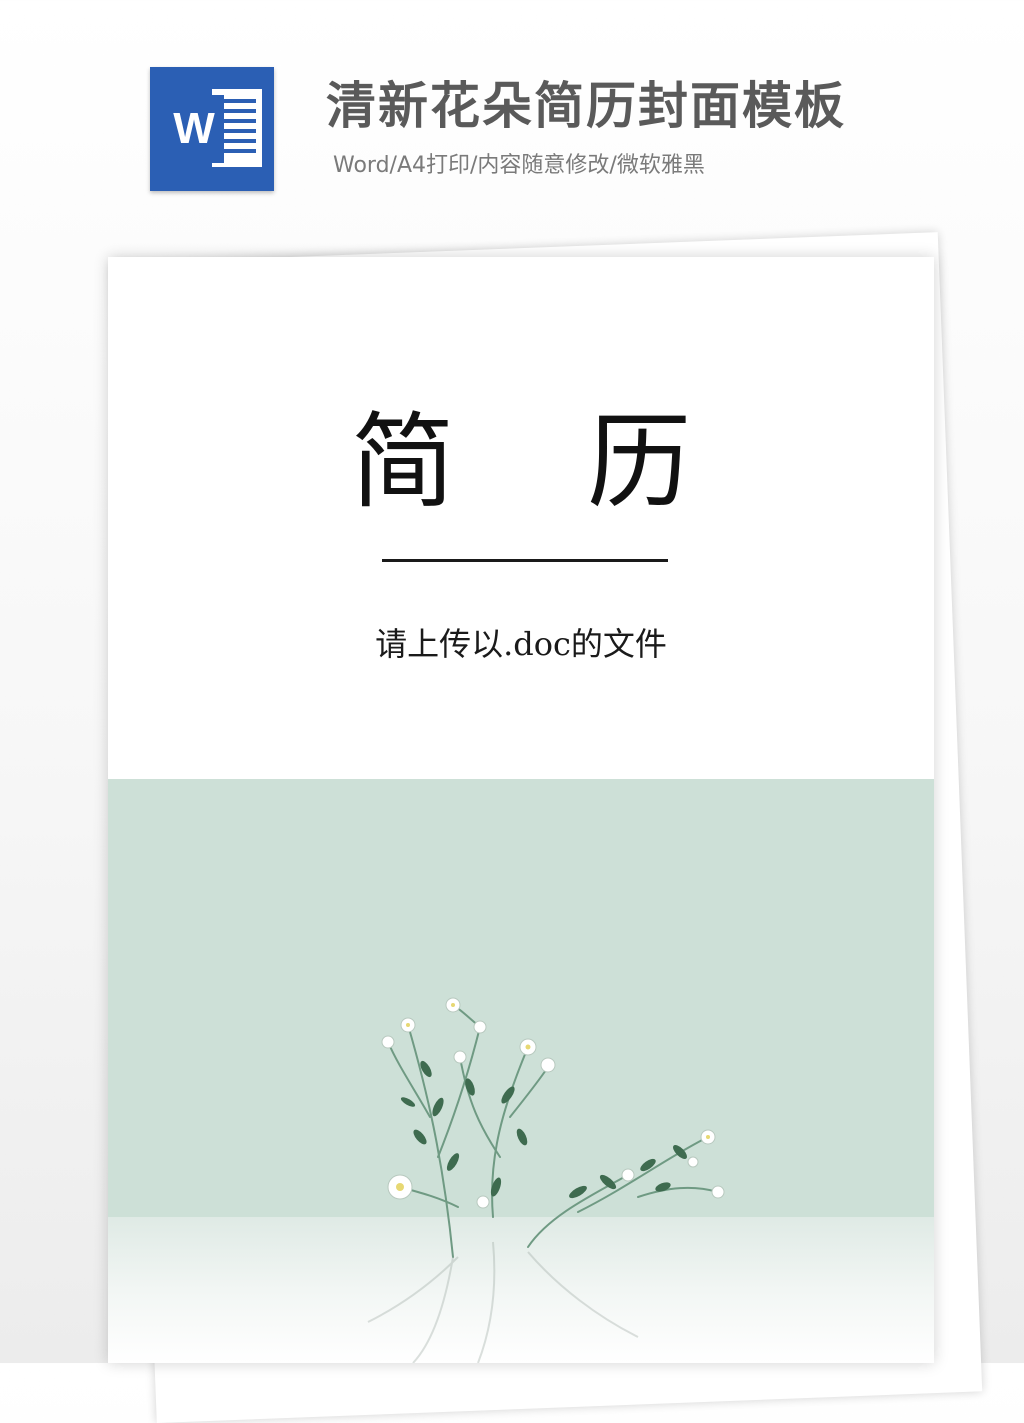 This screenshot has height=1423, width=1024. What do you see at coordinates (194, 129) in the screenshot?
I see `word-logo-letter: W` at bounding box center [194, 129].